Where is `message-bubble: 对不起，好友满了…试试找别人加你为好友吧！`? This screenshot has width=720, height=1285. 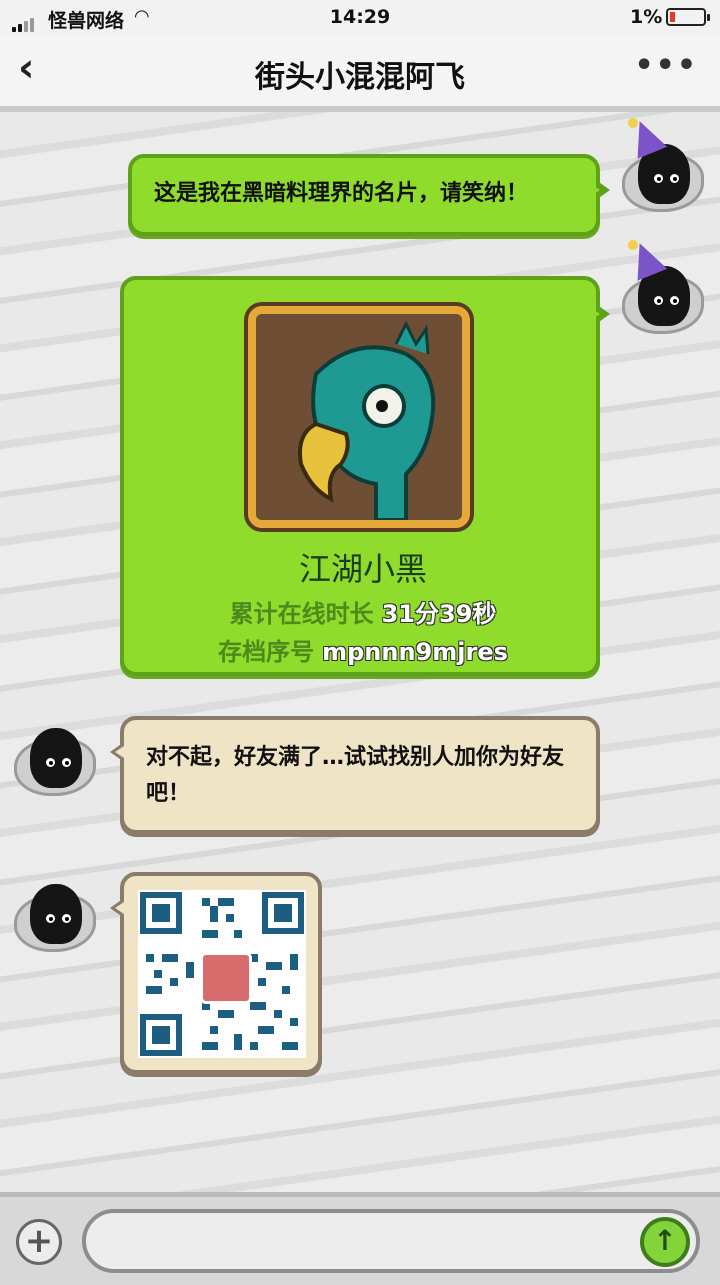 message-bubble: 对不起，好友满了…试试找别人加你为好友吧！ is located at coordinates (355, 775).